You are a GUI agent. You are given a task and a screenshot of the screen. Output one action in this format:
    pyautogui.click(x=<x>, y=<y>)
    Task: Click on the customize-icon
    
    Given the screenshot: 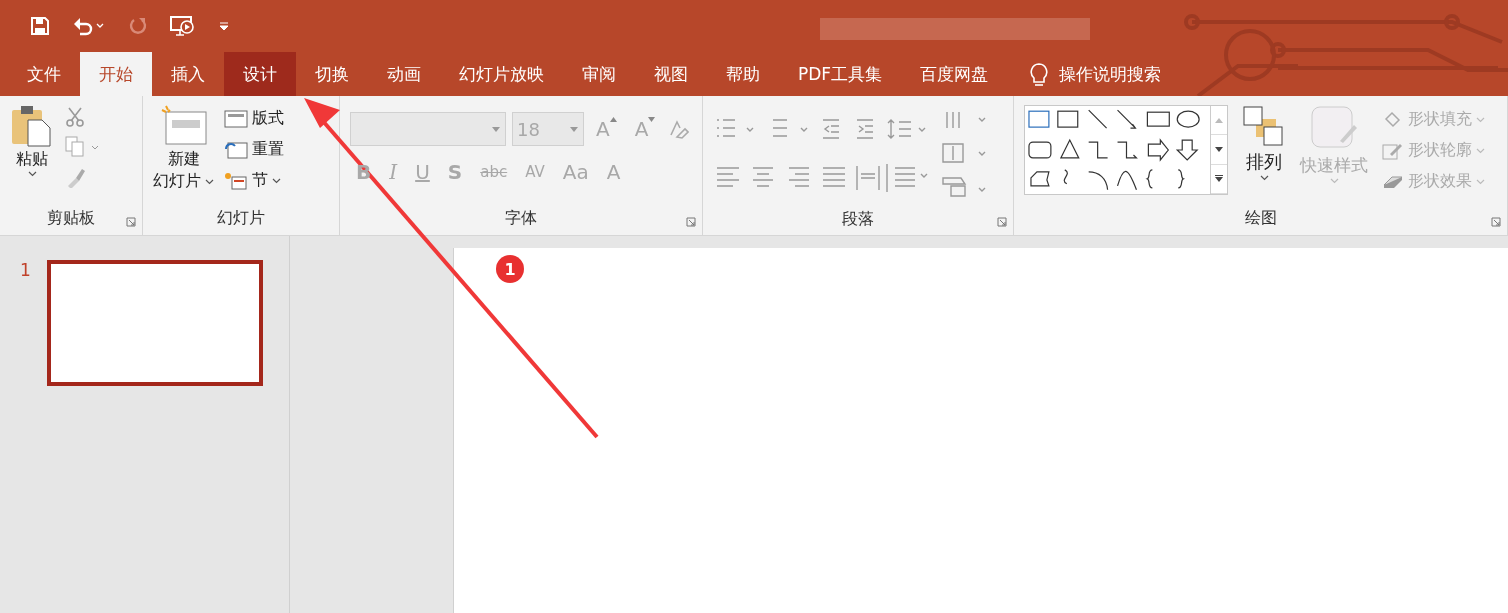 What is the action you would take?
    pyautogui.click(x=224, y=26)
    